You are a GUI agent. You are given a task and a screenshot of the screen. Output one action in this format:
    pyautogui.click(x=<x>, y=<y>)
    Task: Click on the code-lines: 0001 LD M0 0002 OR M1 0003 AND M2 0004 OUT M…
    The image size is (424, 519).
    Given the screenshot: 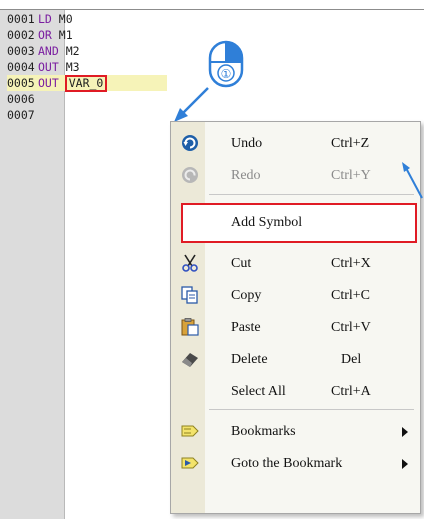 What is the action you would take?
    pyautogui.click(x=87, y=67)
    